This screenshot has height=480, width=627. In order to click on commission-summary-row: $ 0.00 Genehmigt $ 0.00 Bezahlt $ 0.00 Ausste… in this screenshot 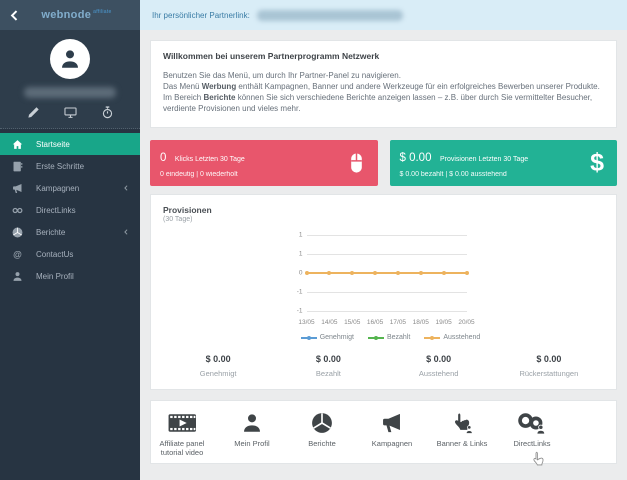, I will do `click(383, 366)`.